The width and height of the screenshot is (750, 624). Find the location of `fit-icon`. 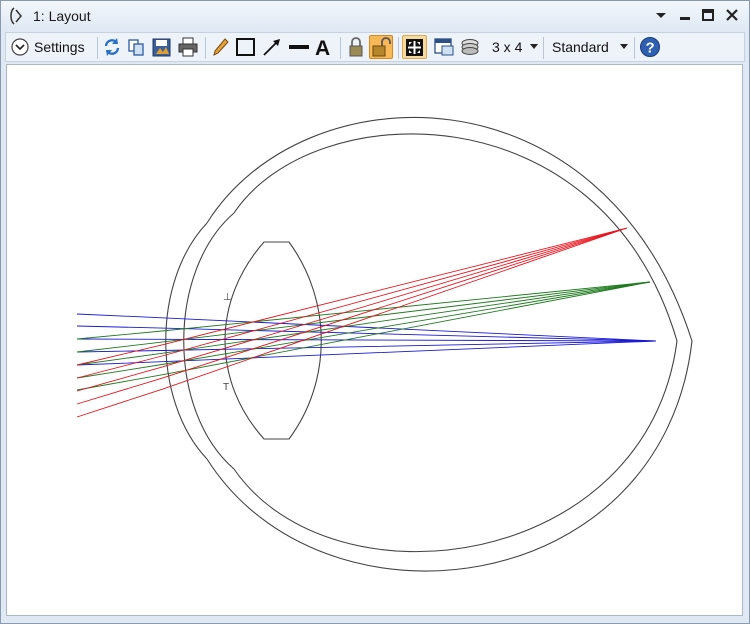

fit-icon is located at coordinates (414, 47).